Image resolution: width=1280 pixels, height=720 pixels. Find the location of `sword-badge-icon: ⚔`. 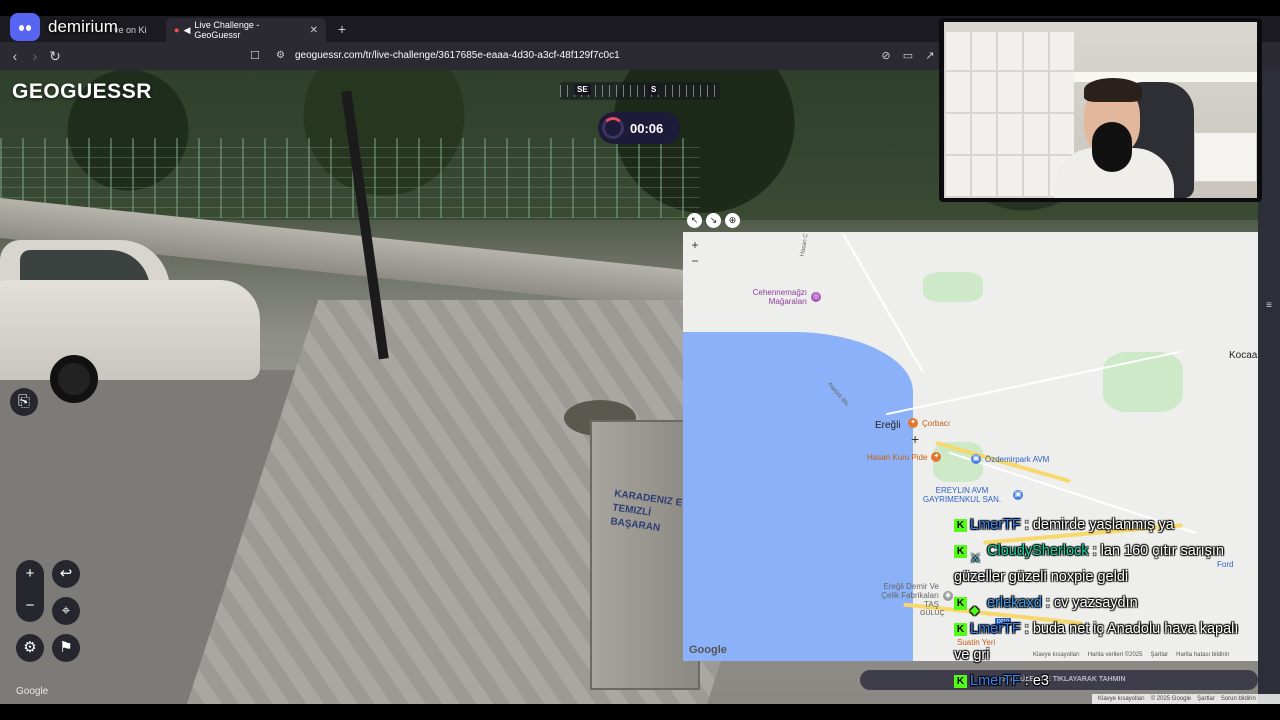

sword-badge-icon: ⚔ is located at coordinates (975, 557).